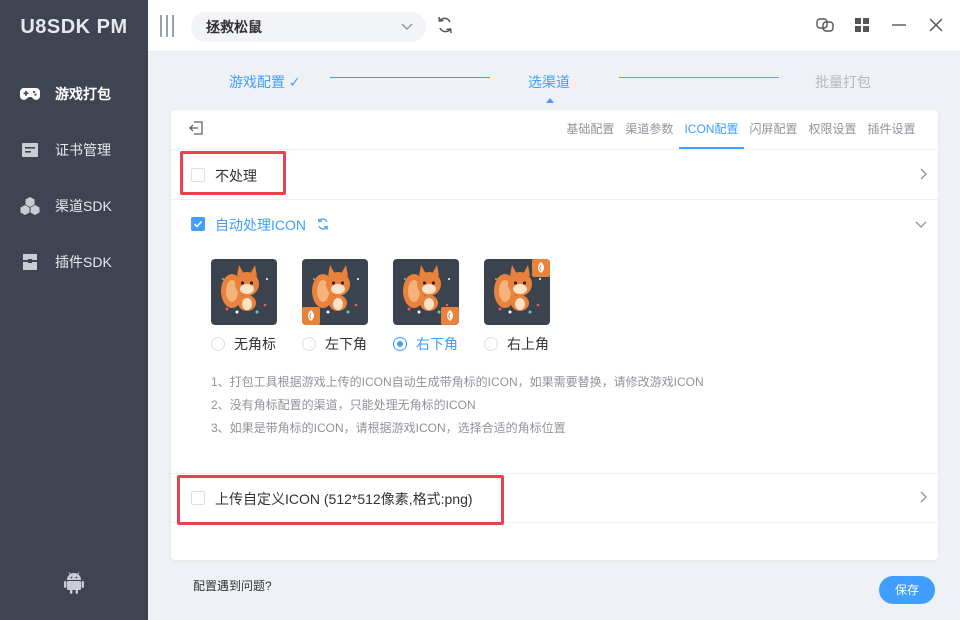 This screenshot has height=620, width=960. I want to click on sidebar-nav: 游戏打包 证书管理 渠道SDK 插件SDK, so click(74, 178).